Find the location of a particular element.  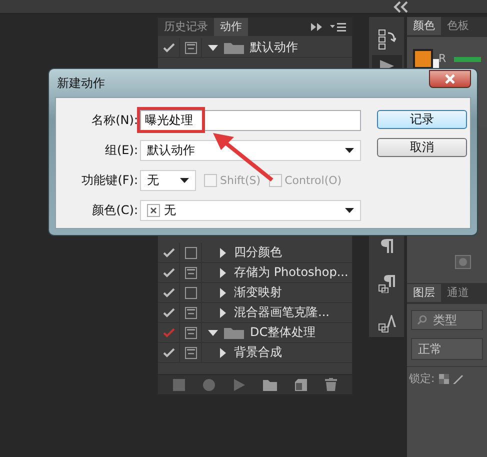

field-label: 功能键(F): is located at coordinates (109, 180).